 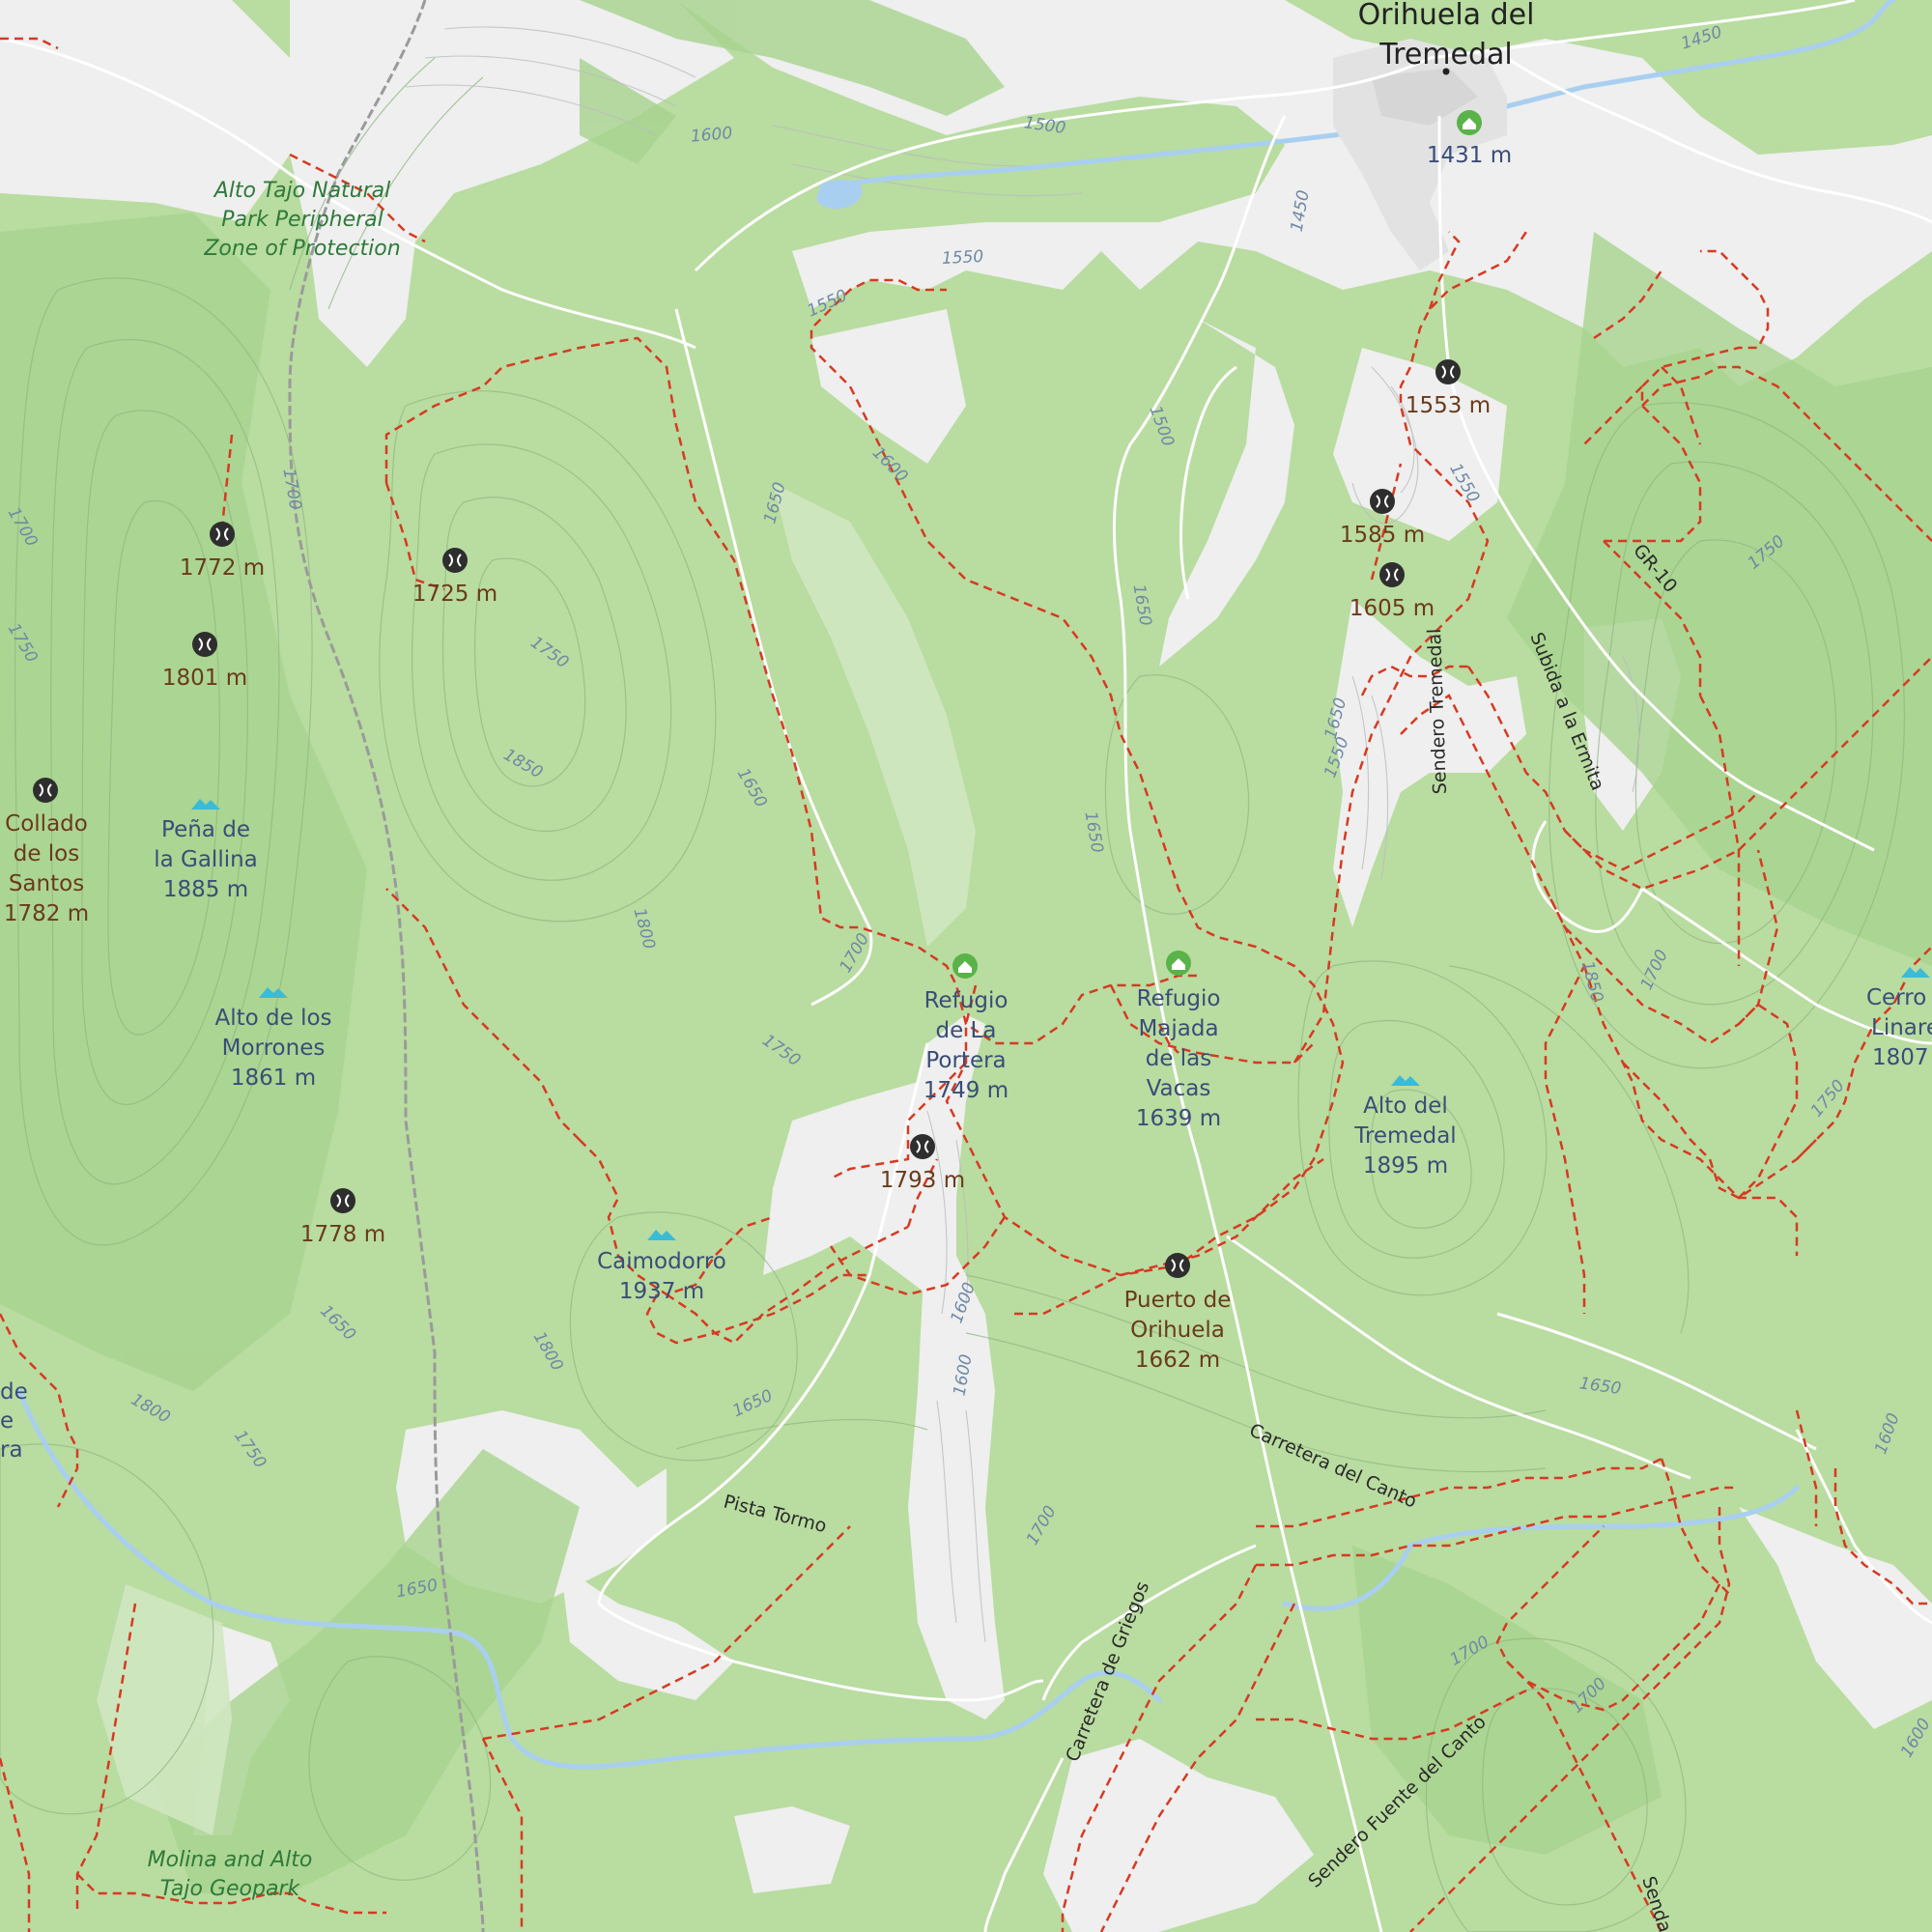 I want to click on pass-elevation: 1605 m, so click(x=1392, y=608).